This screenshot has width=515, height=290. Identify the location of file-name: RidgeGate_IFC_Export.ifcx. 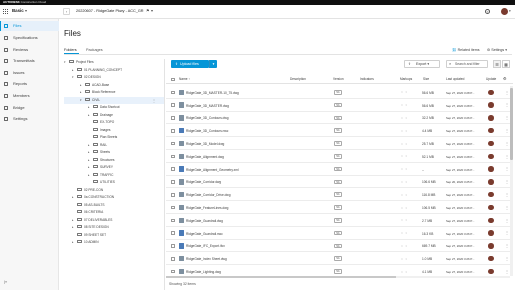
(205, 246).